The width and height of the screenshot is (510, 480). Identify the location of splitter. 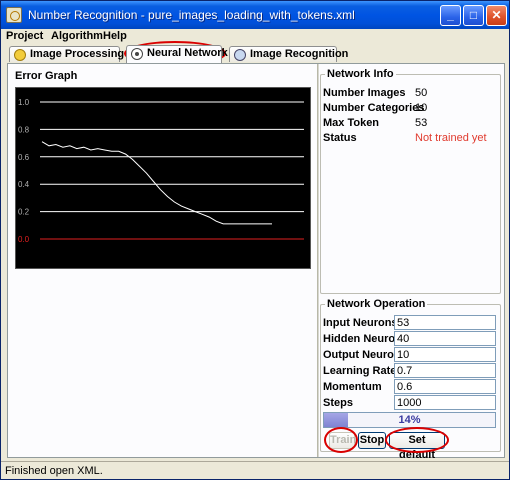
(318, 260).